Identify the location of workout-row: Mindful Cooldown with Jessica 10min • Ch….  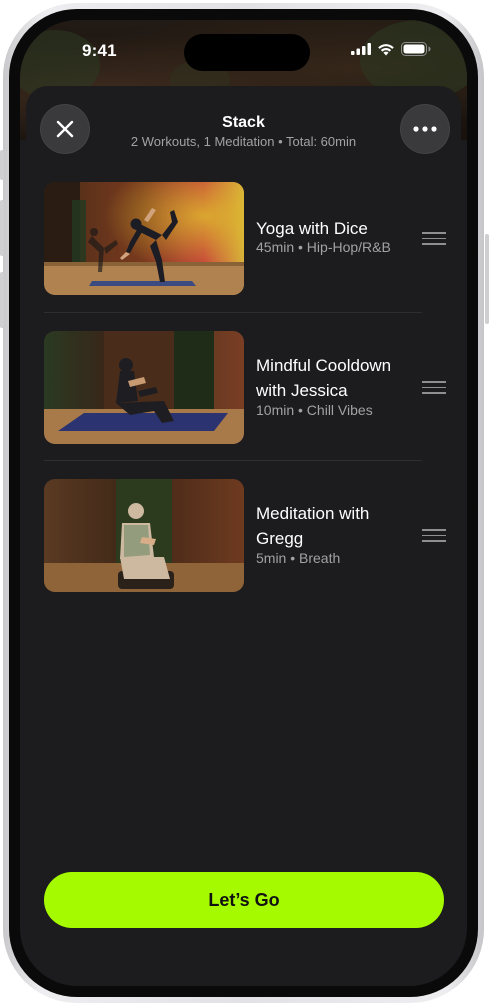
(245, 388).